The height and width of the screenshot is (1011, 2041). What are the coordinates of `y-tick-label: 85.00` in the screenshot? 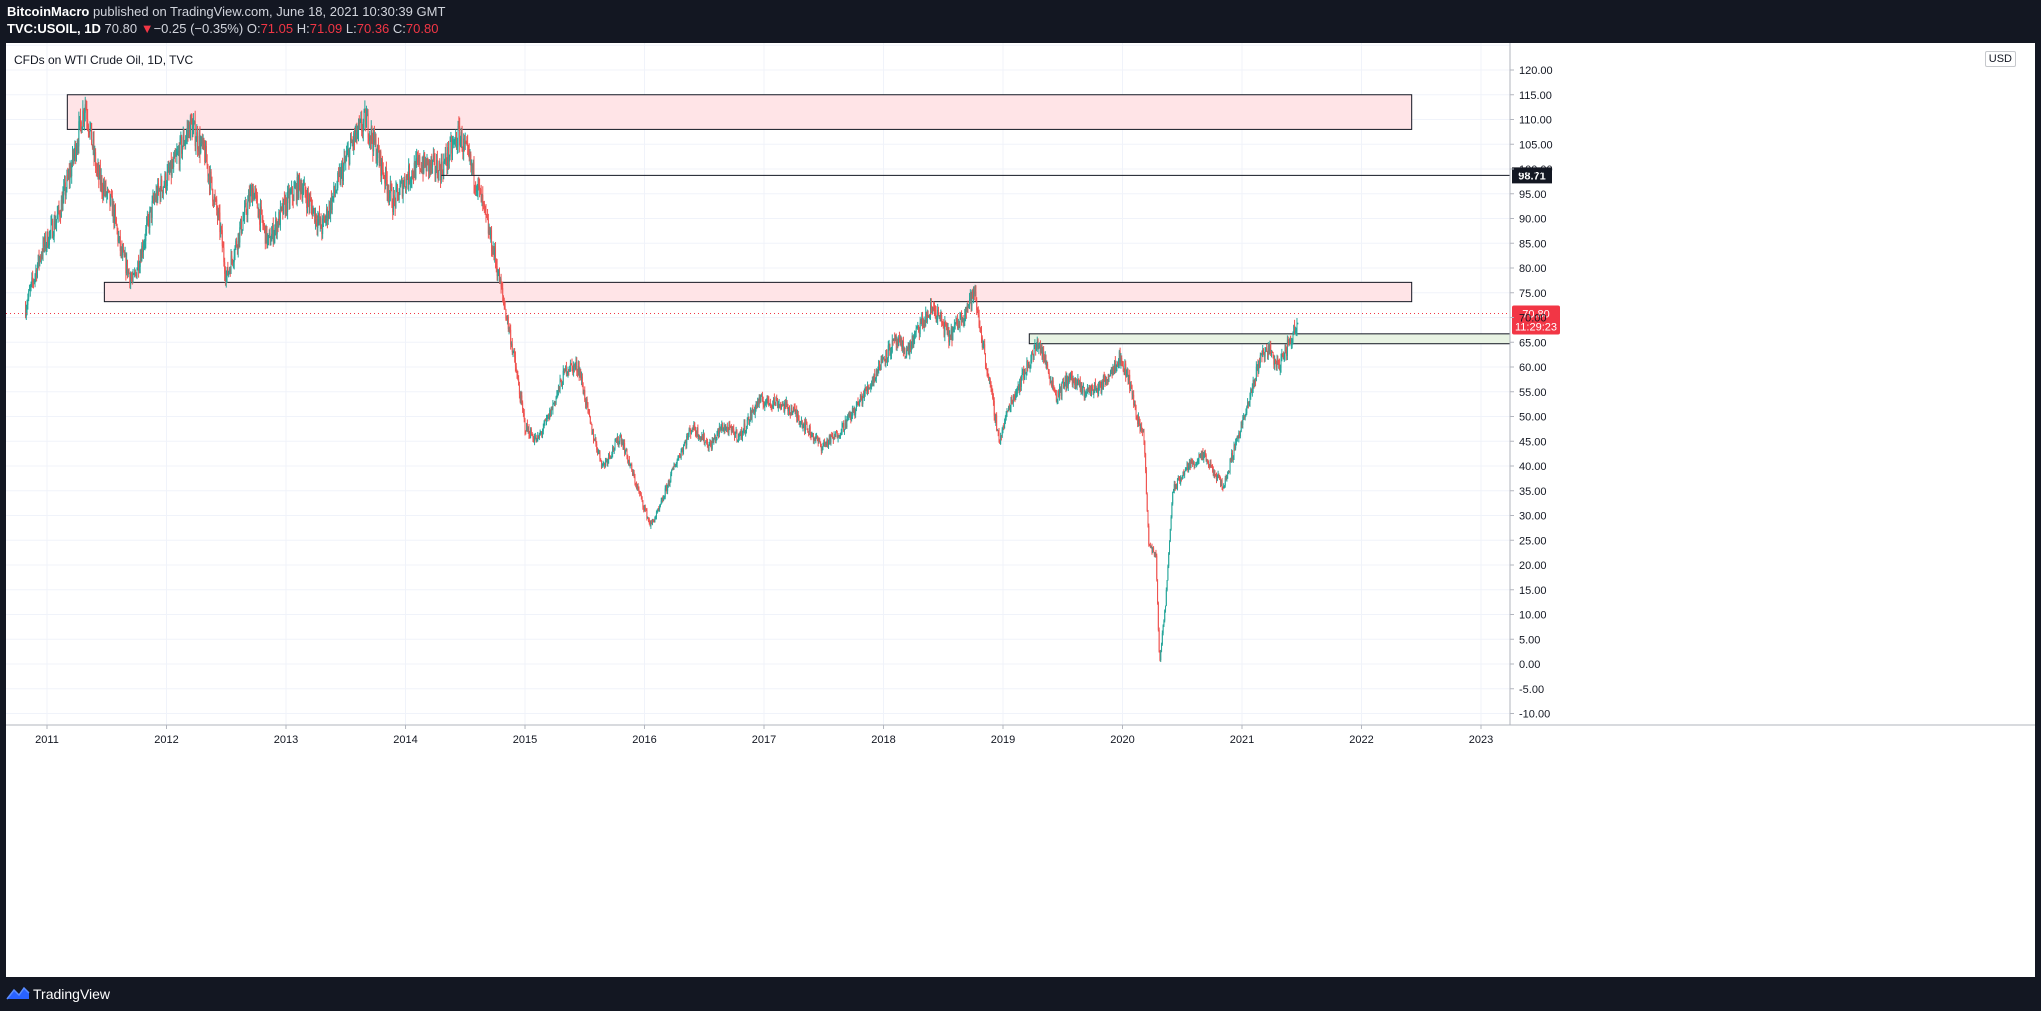 It's located at (1533, 244).